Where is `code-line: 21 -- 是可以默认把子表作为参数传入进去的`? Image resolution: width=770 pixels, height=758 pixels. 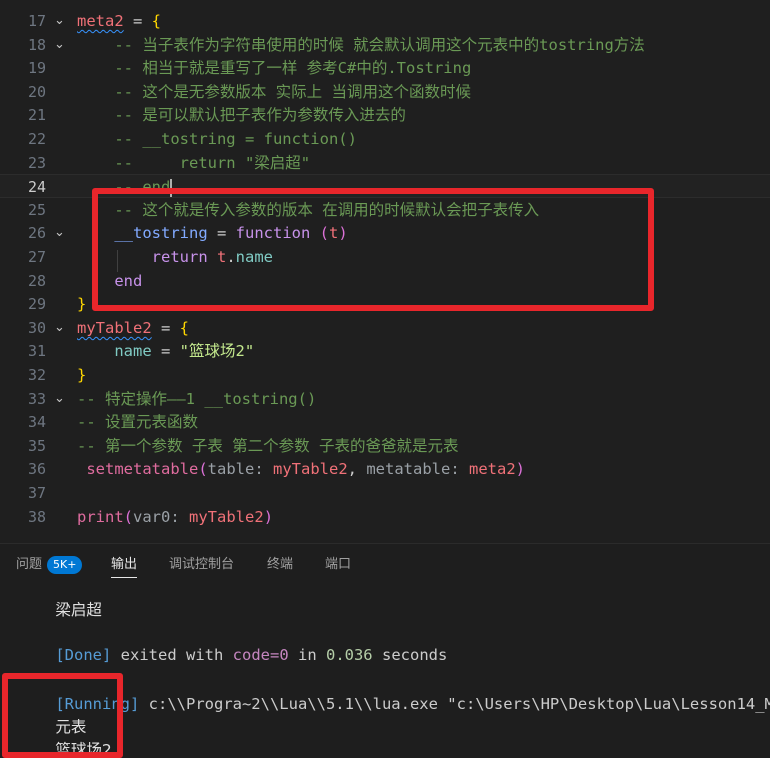 code-line: 21 -- 是可以默认把子表作为参数传入进去的 is located at coordinates (385, 115).